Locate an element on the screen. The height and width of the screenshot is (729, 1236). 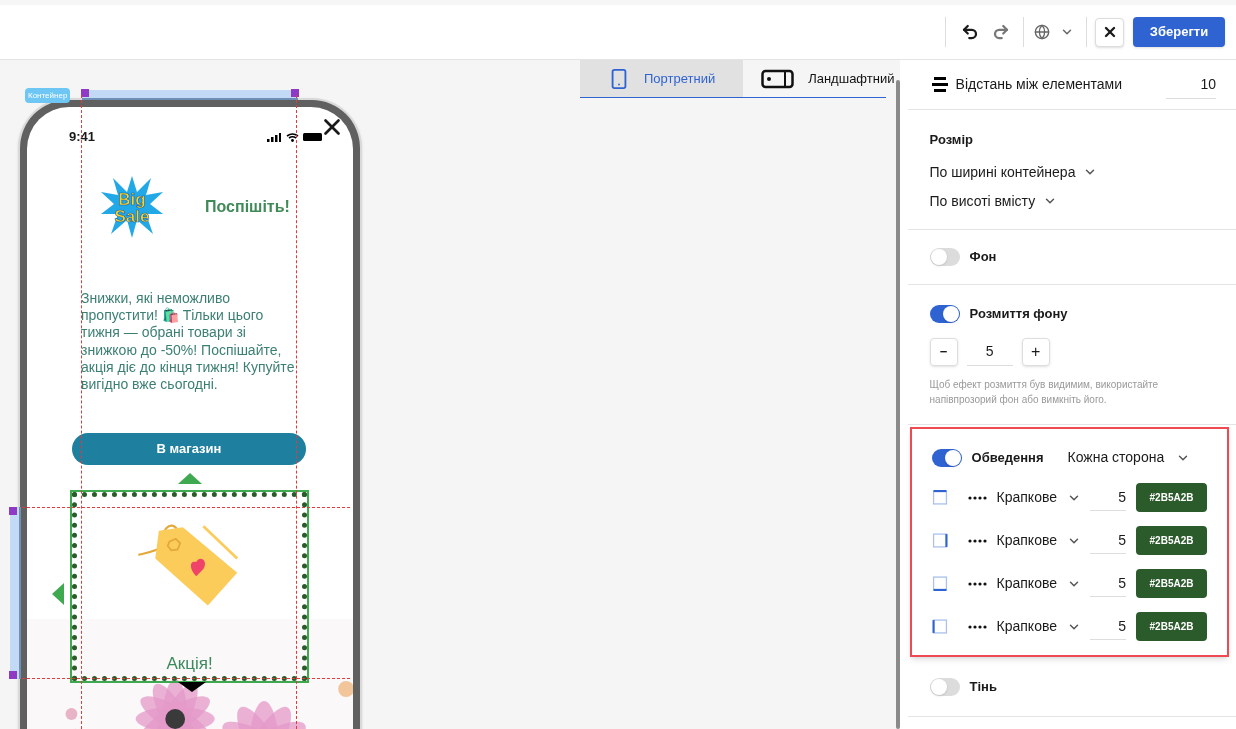
promo-caption: Акція! is located at coordinates (189, 663).